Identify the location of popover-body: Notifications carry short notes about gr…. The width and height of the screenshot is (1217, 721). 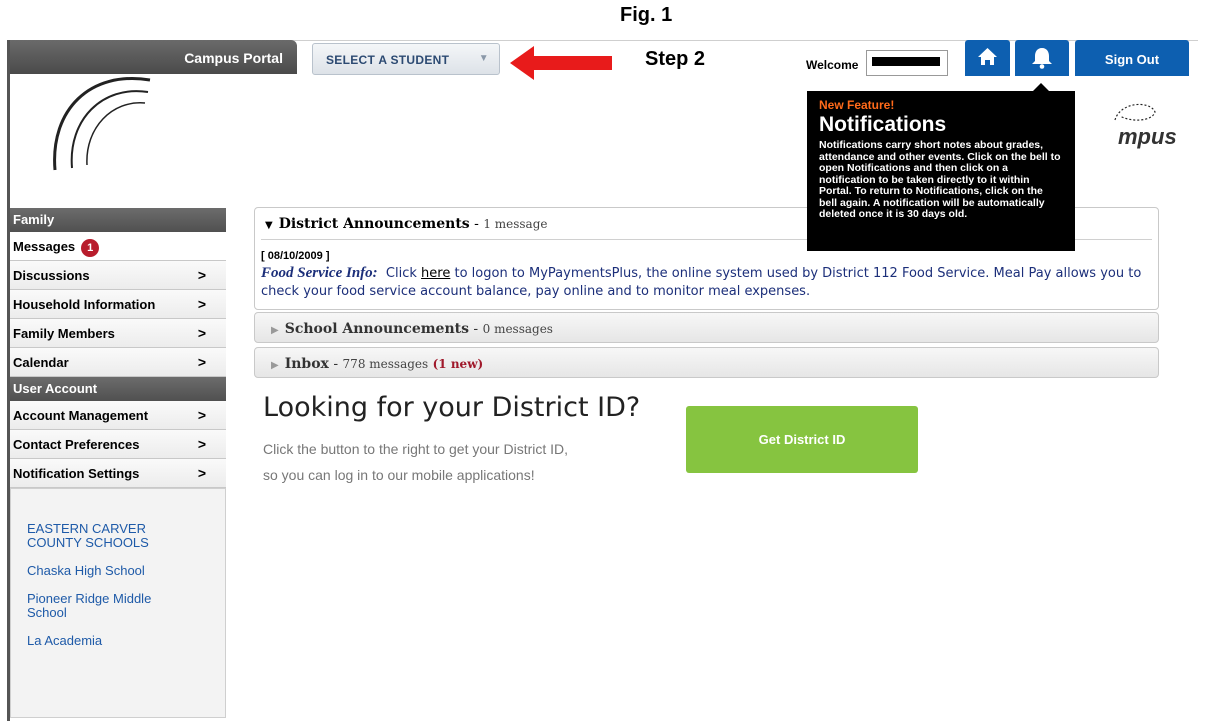
(940, 179).